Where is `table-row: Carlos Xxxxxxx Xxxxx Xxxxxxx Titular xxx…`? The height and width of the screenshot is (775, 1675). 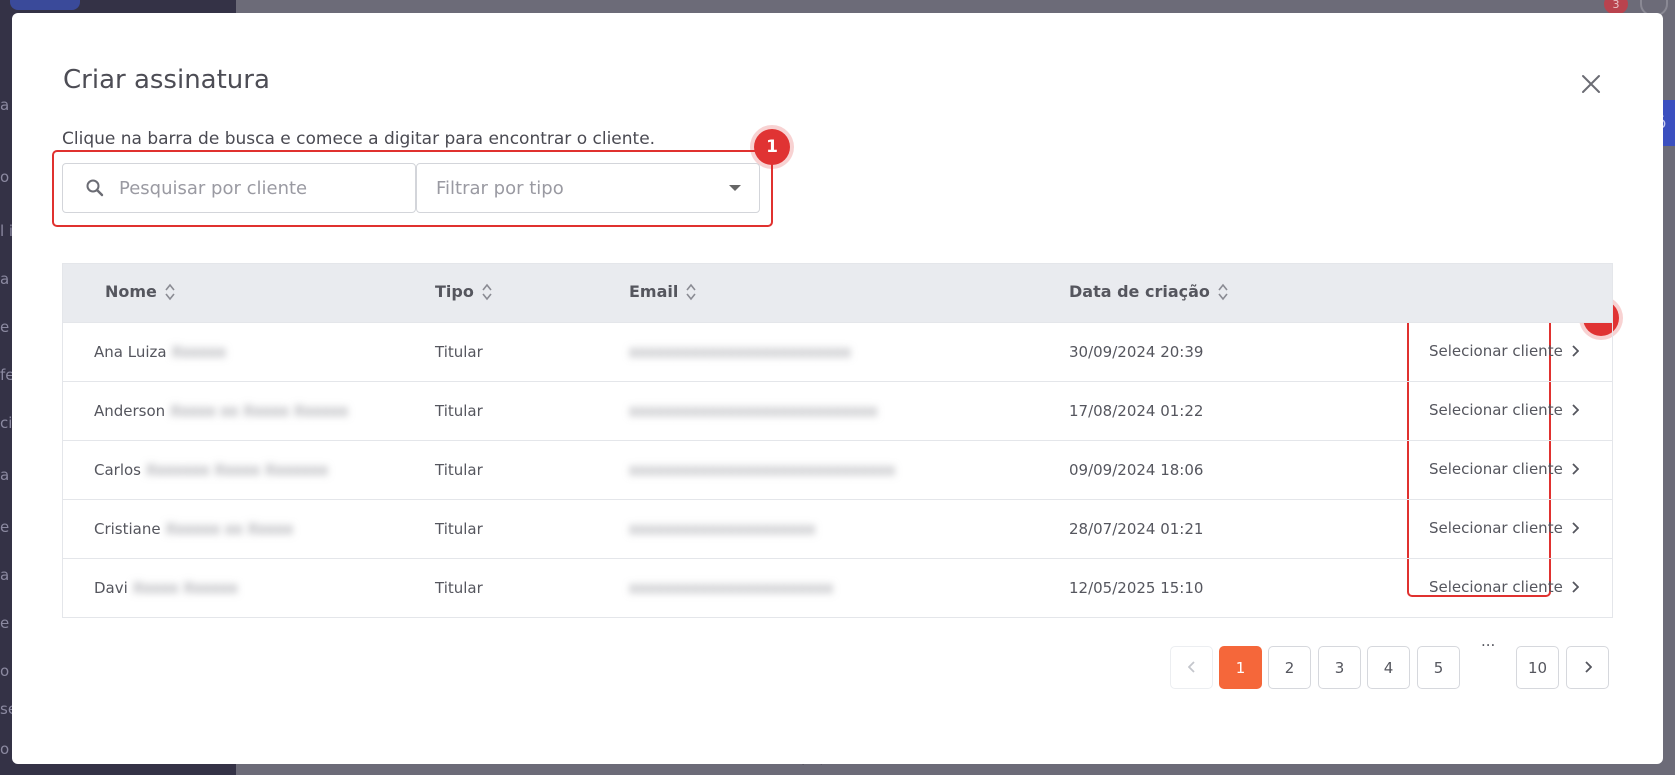
table-row: Carlos Xxxxxxx Xxxxx Xxxxxxx Titular xxx… is located at coordinates (837, 469).